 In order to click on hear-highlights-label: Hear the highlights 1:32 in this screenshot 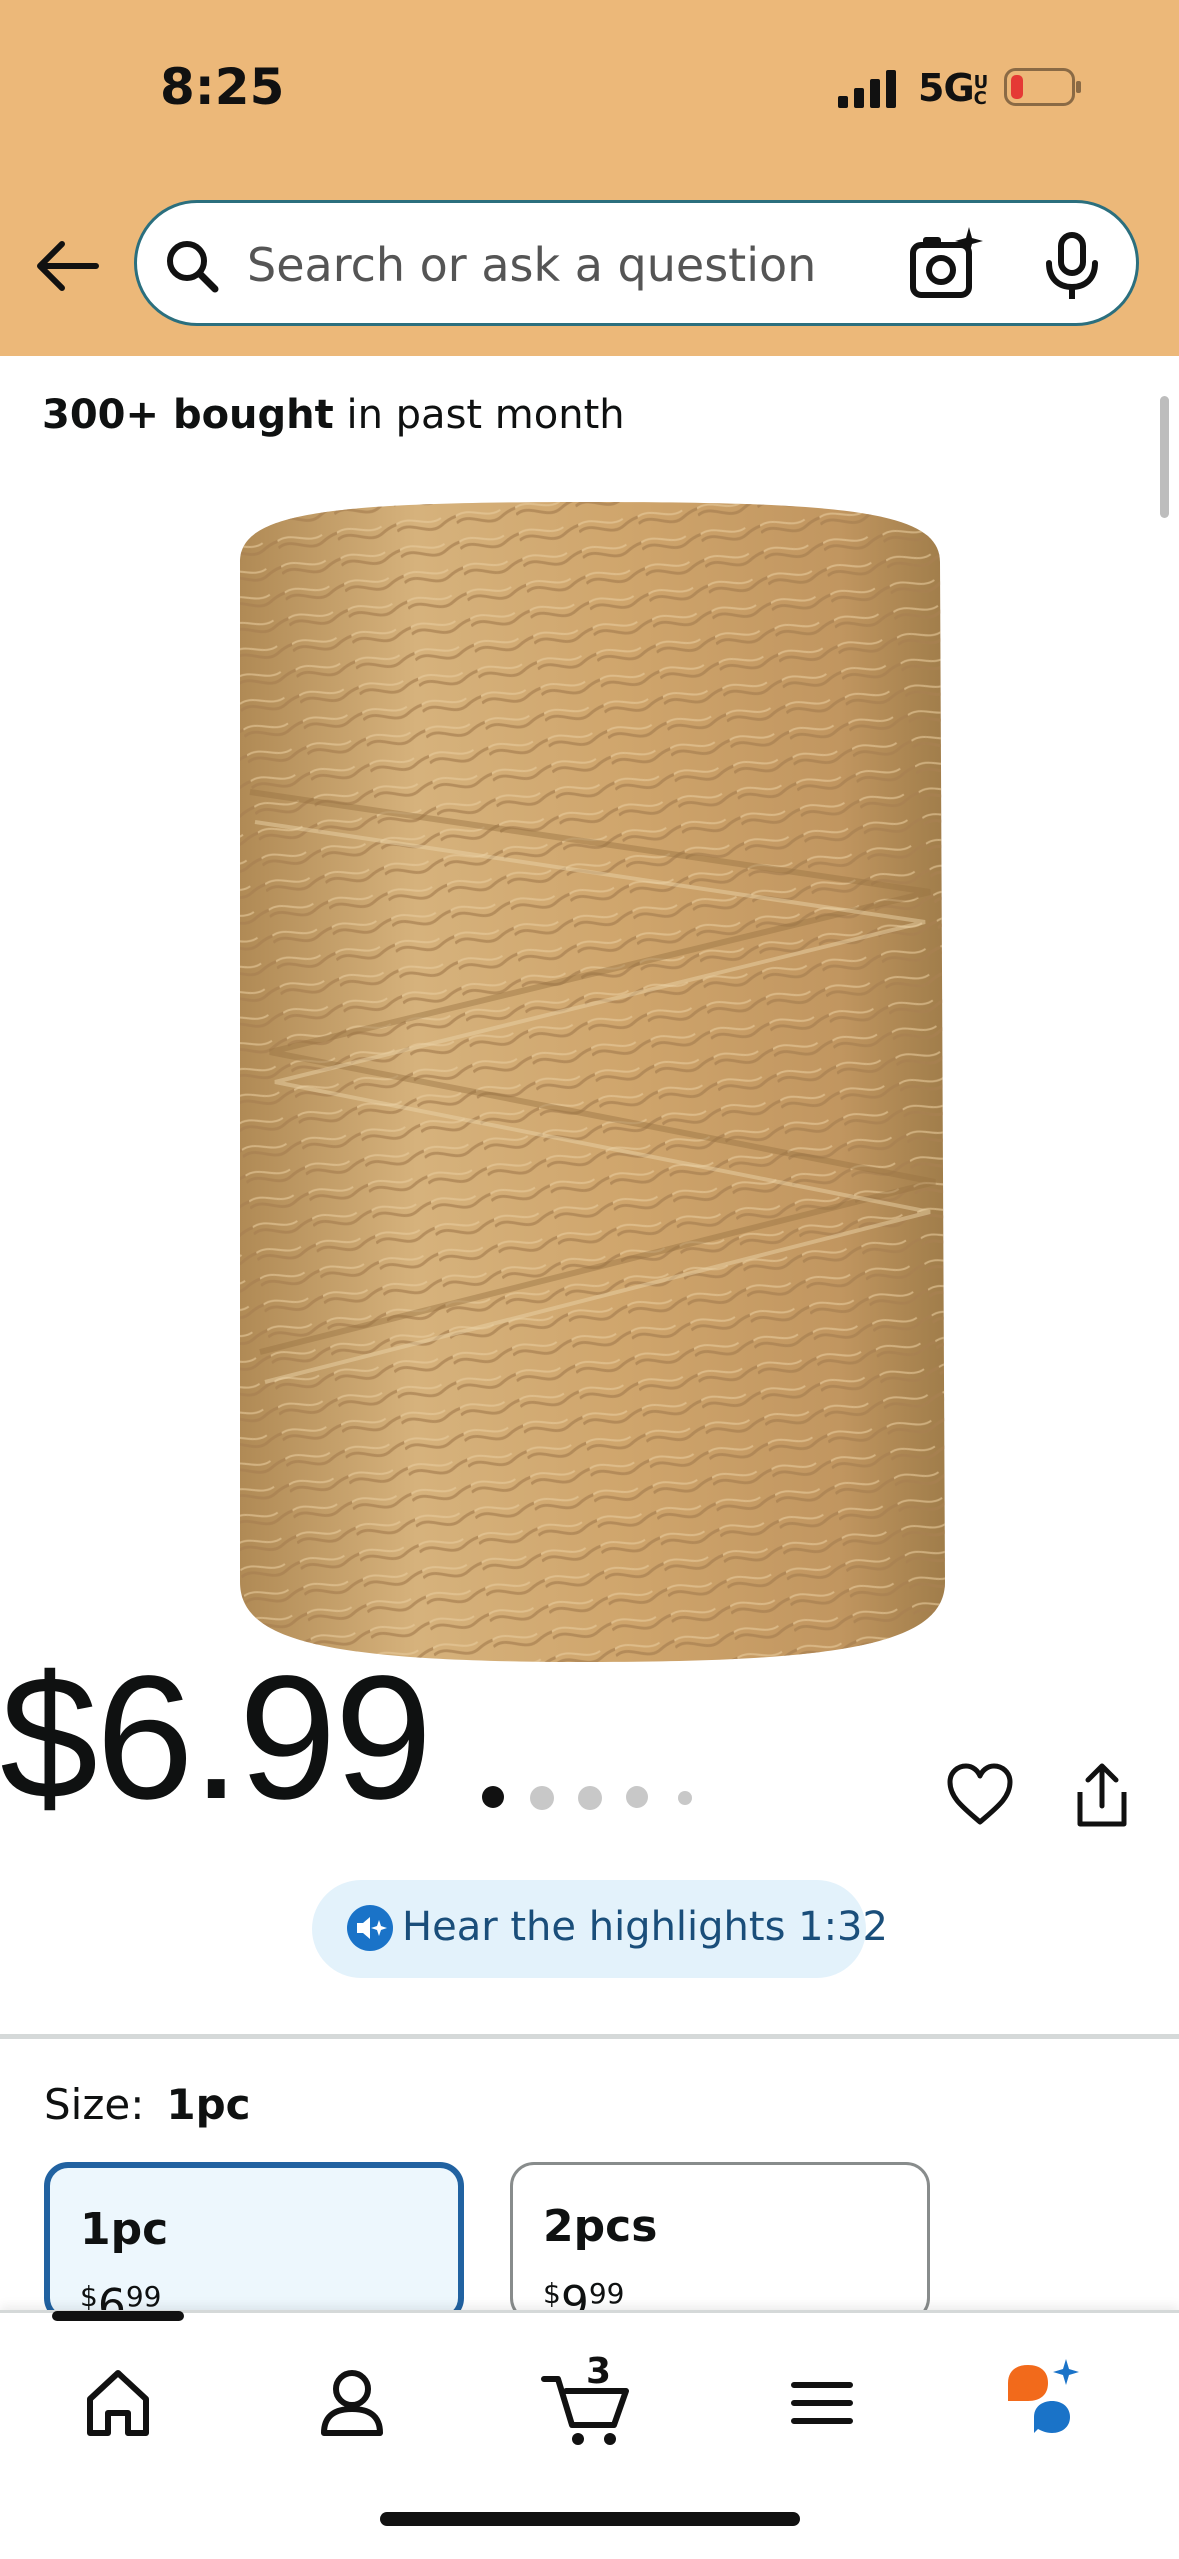, I will do `click(645, 1927)`.